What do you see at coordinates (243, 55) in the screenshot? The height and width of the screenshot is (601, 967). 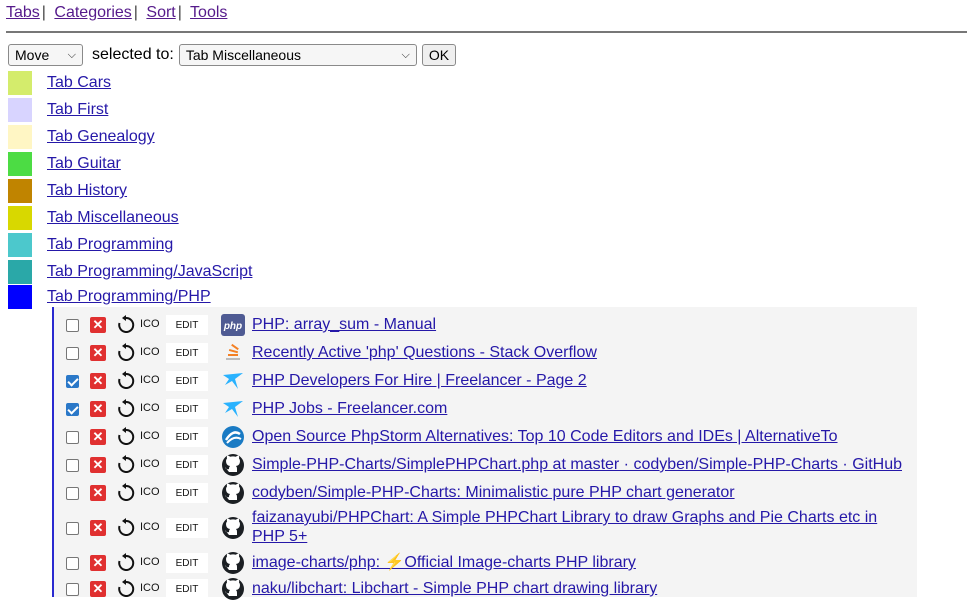 I see `target-tab-select-value: Tab Miscellaneous` at bounding box center [243, 55].